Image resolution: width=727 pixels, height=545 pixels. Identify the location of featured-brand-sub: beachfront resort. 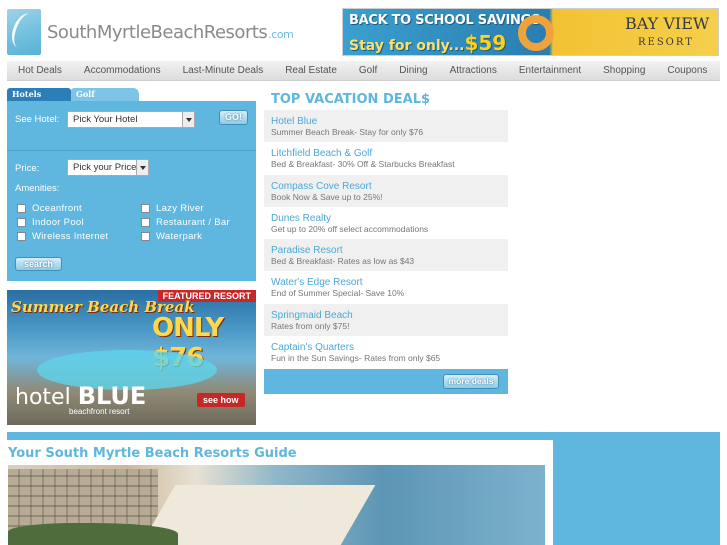
(99, 411).